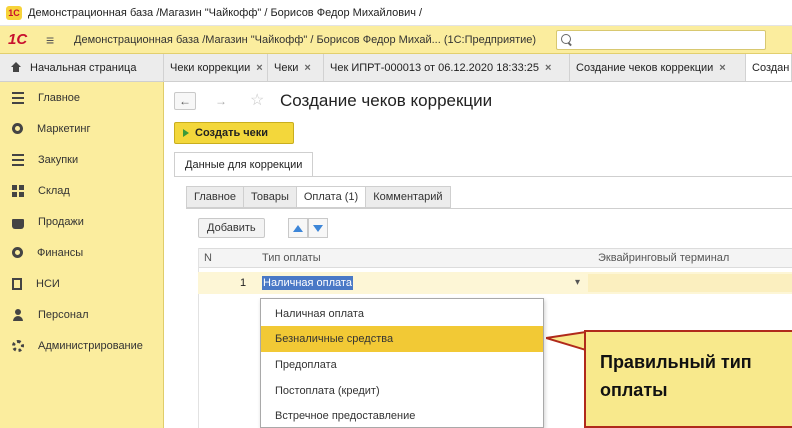  Describe the element at coordinates (386, 100) in the screenshot. I see `page-title: Создание чеков коррекции` at that location.